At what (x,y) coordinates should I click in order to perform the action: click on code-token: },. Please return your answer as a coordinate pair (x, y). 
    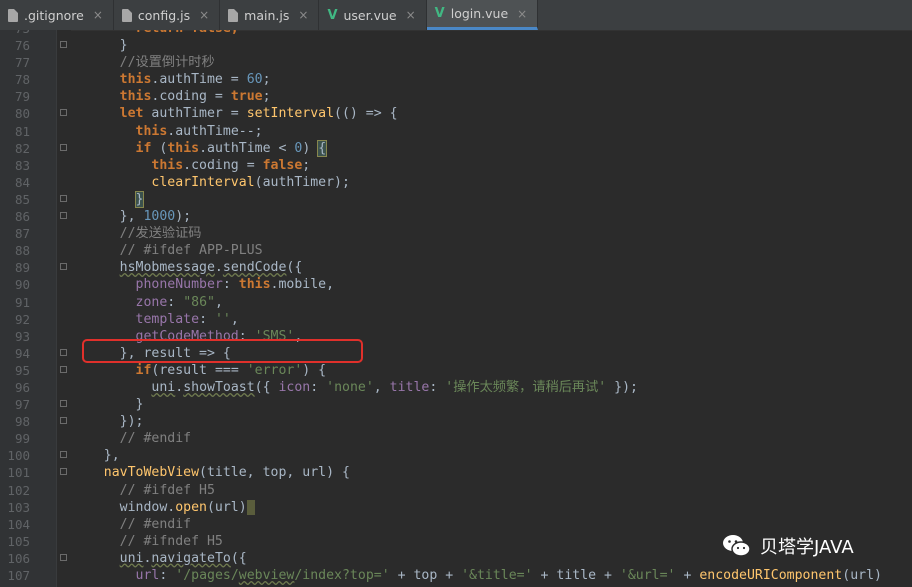
    Looking at the image, I should click on (96, 456).